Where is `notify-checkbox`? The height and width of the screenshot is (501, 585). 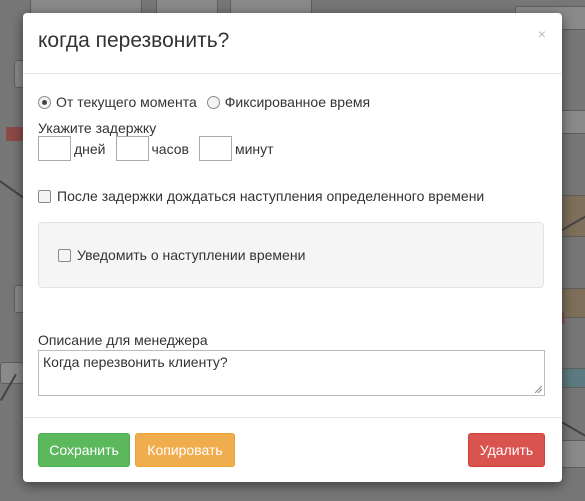
notify-checkbox is located at coordinates (64, 255).